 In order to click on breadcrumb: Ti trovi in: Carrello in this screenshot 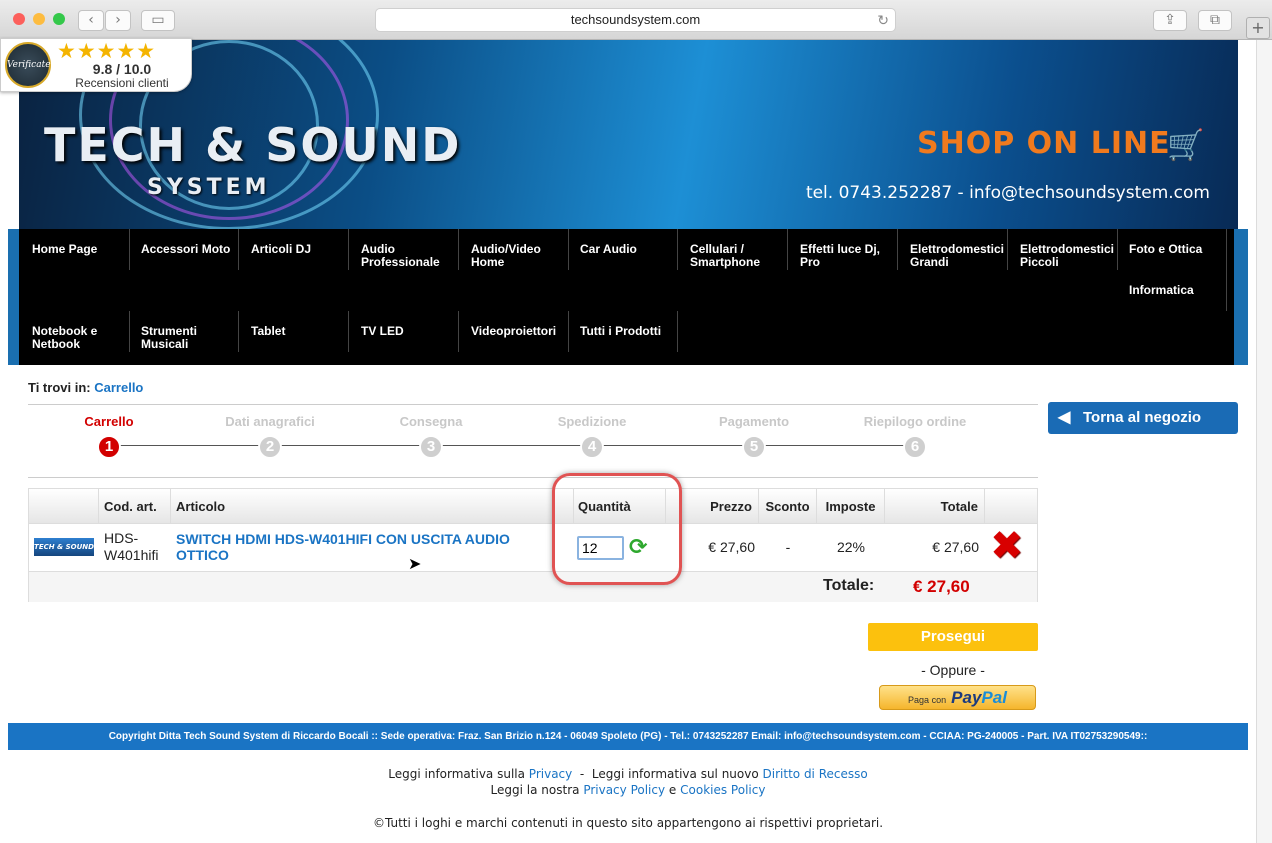, I will do `click(85, 387)`.